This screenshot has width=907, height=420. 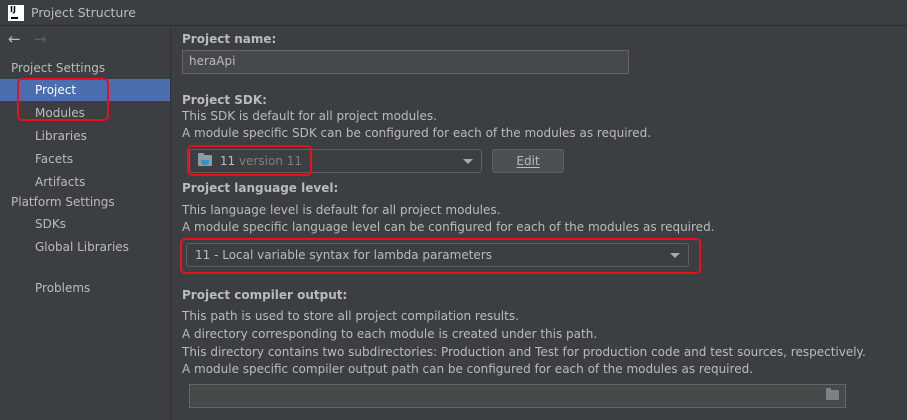 What do you see at coordinates (16, 13) in the screenshot?
I see `intellij-logo-icon: IJ` at bounding box center [16, 13].